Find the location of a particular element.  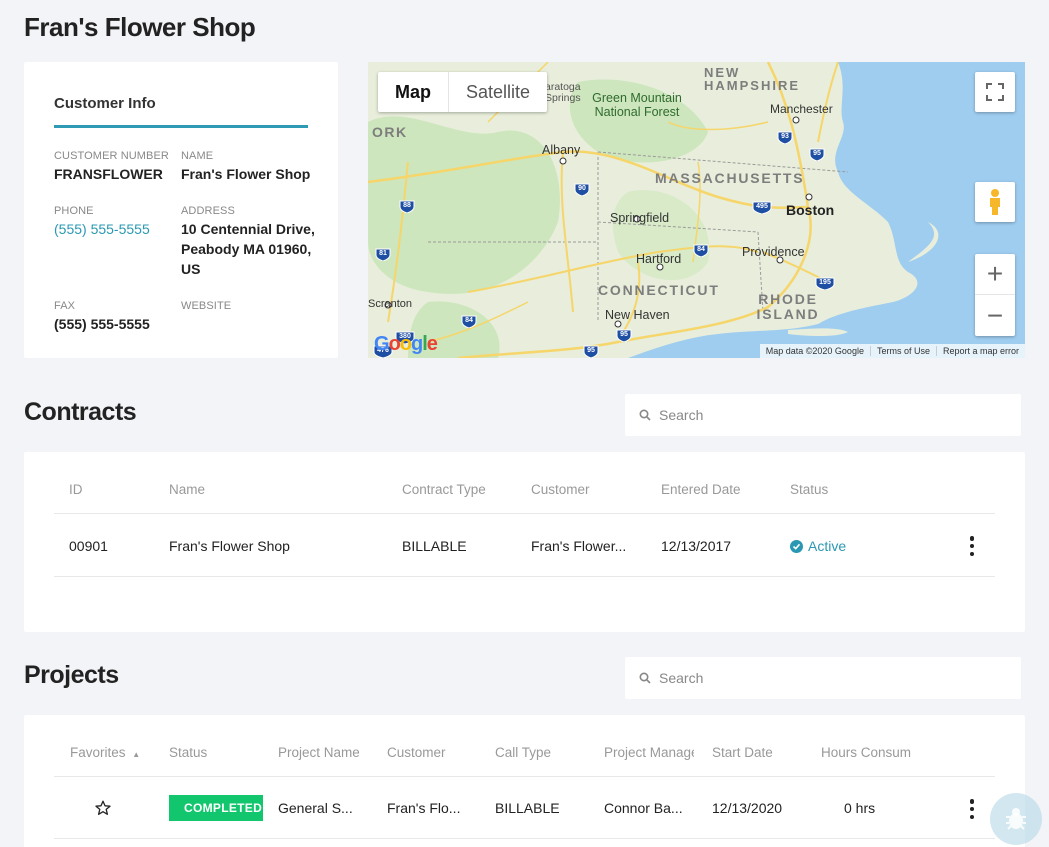

map-label-new-haven: New Haven is located at coordinates (637, 315).